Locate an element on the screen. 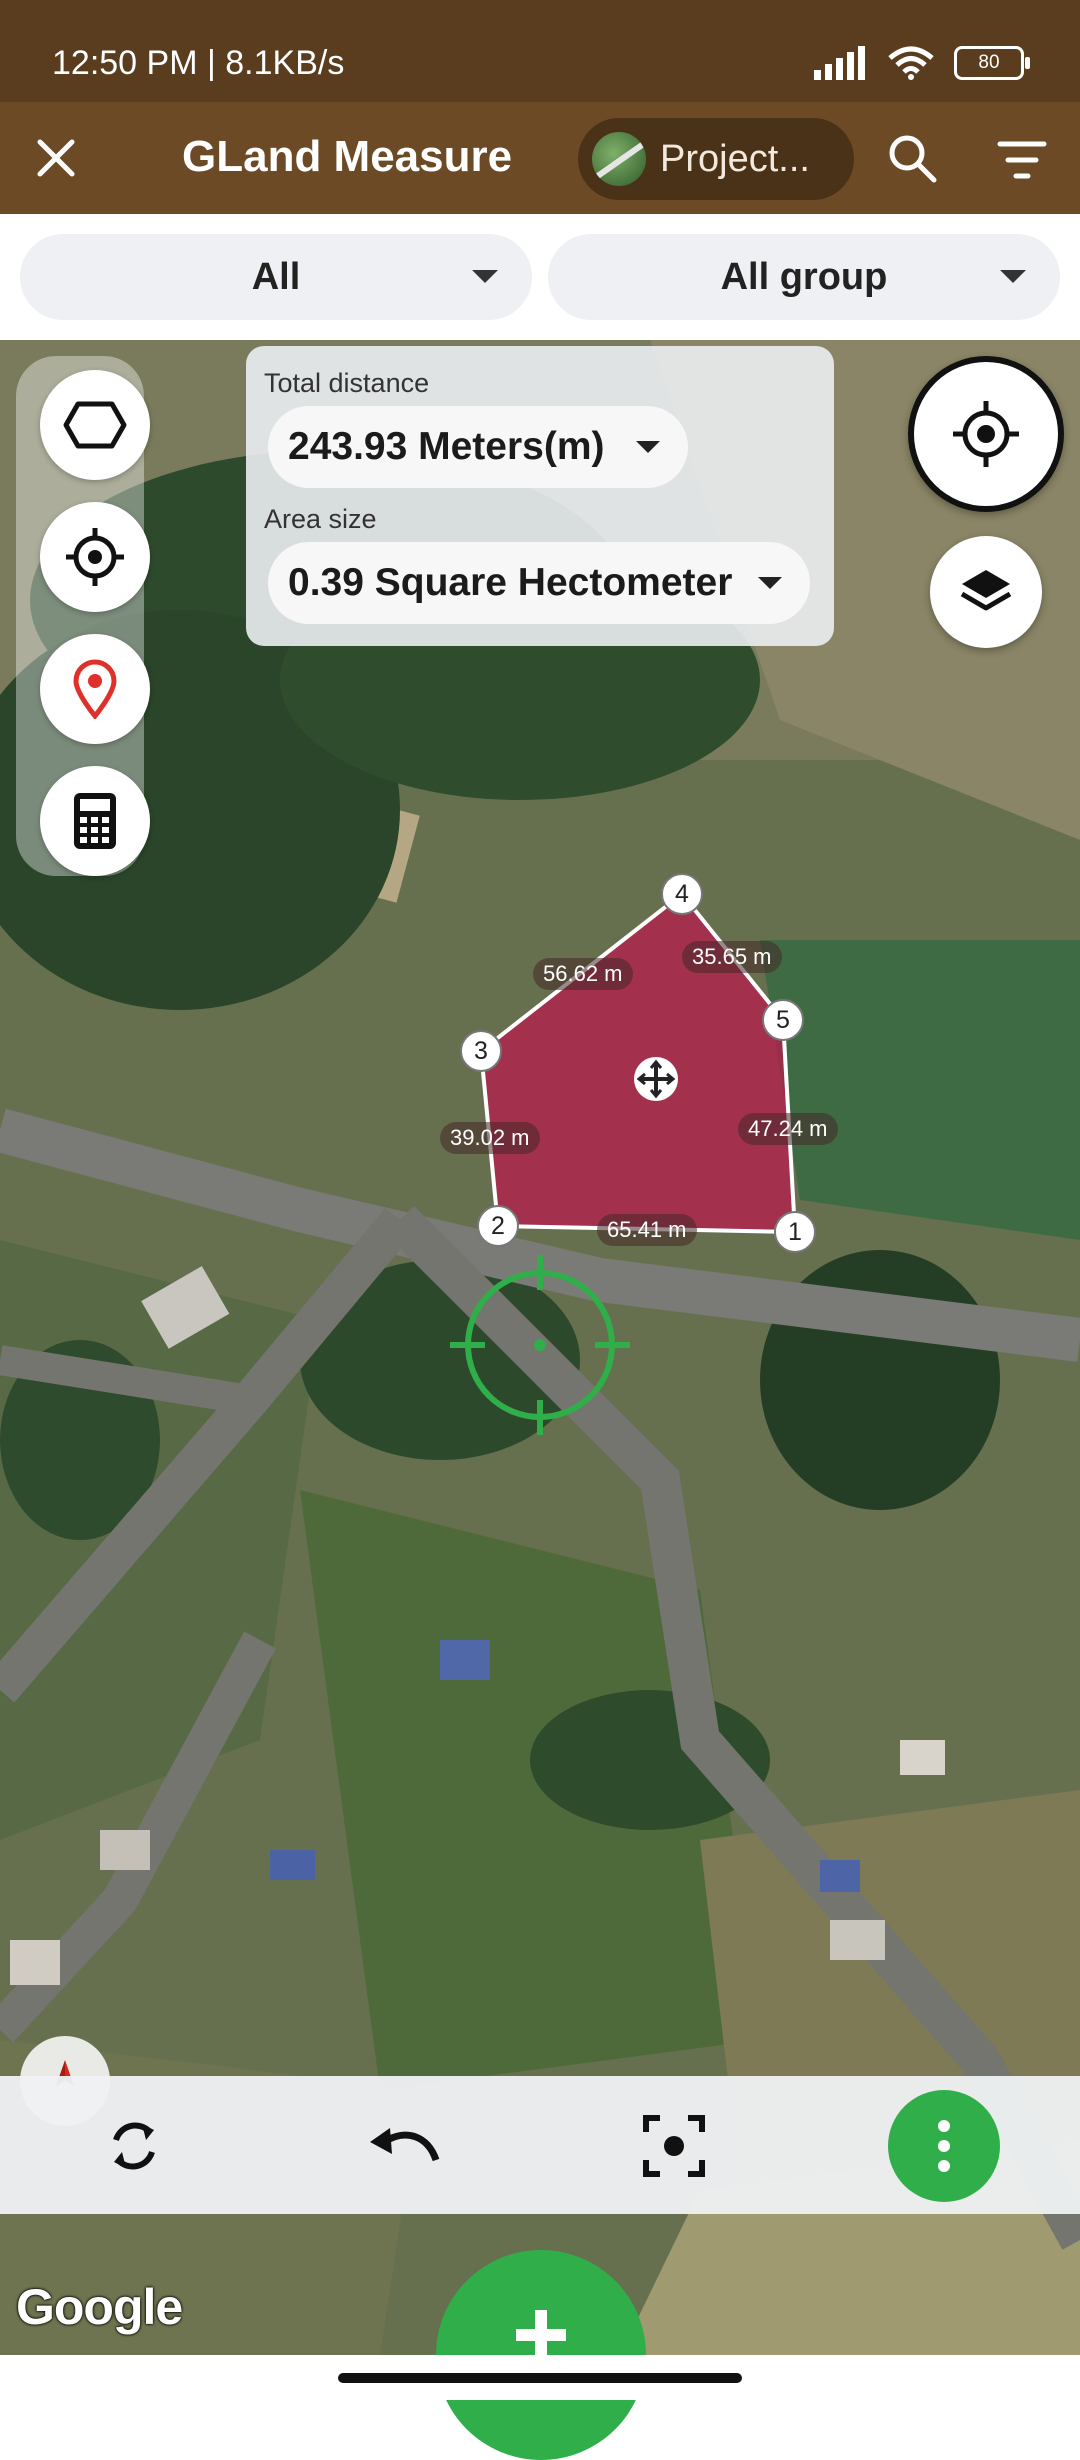 The width and height of the screenshot is (1080, 2460). filter-icon is located at coordinates (1022, 160).